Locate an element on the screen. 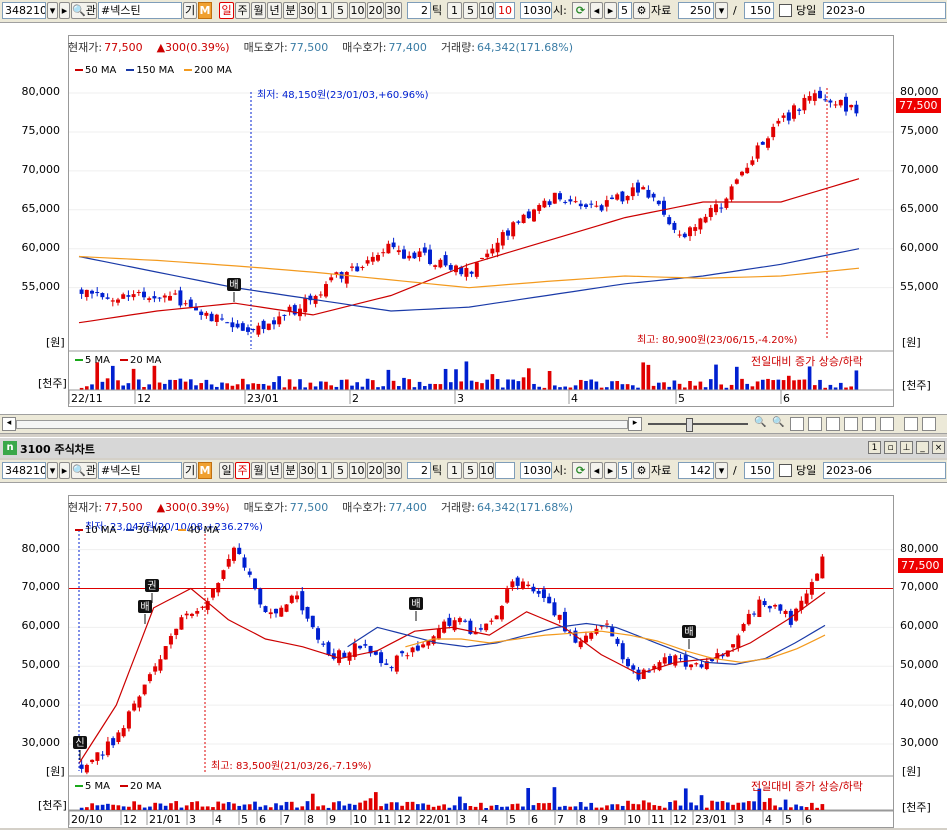 This screenshot has width=947, height=830. volume-bar is located at coordinates (721, 387).